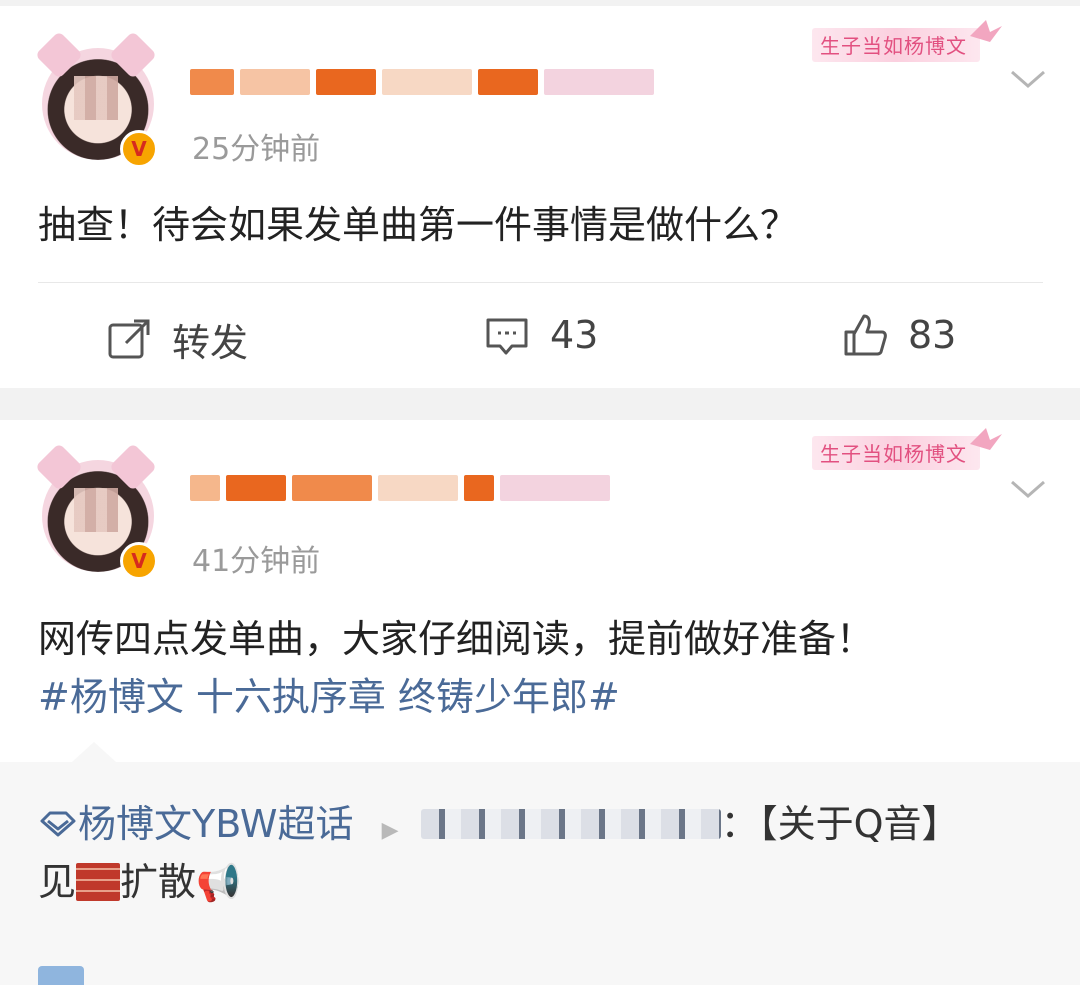 This screenshot has height=985, width=1080. What do you see at coordinates (540, 282) in the screenshot?
I see `divider` at bounding box center [540, 282].